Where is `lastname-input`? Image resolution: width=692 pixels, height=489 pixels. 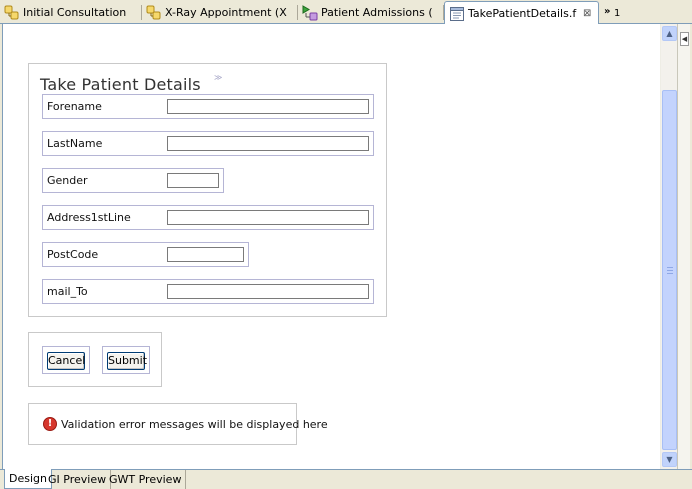
lastname-input is located at coordinates (268, 143).